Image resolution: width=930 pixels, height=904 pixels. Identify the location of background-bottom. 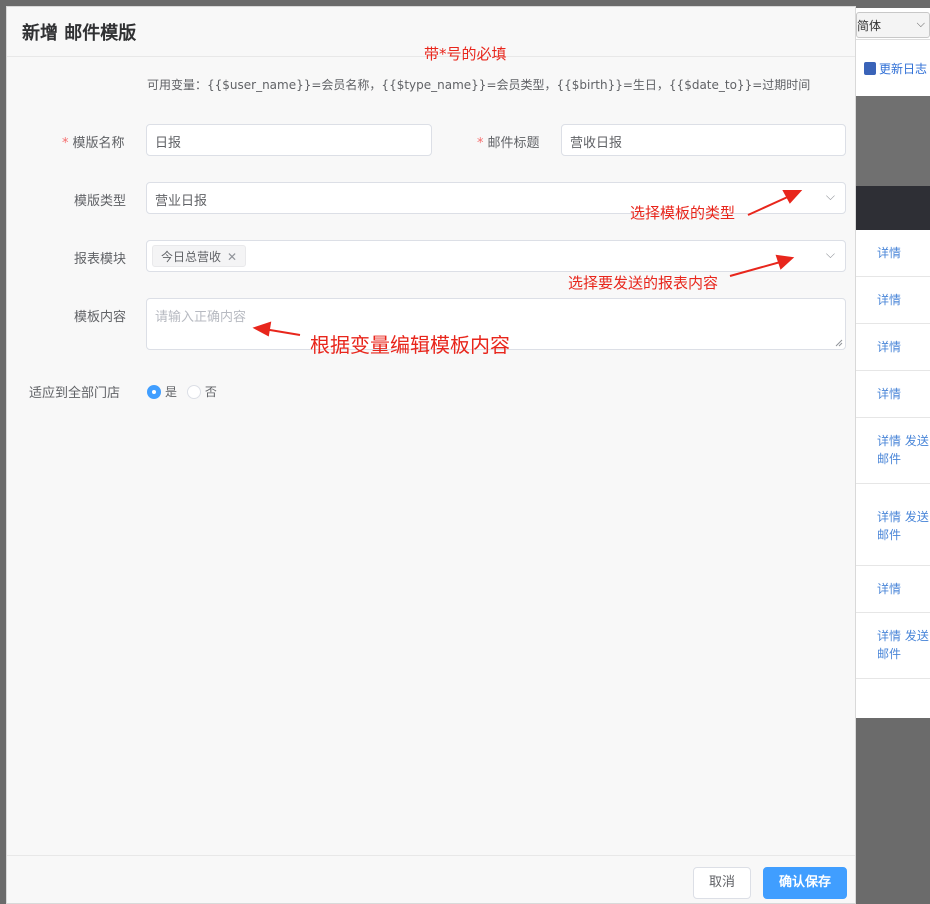
(893, 811).